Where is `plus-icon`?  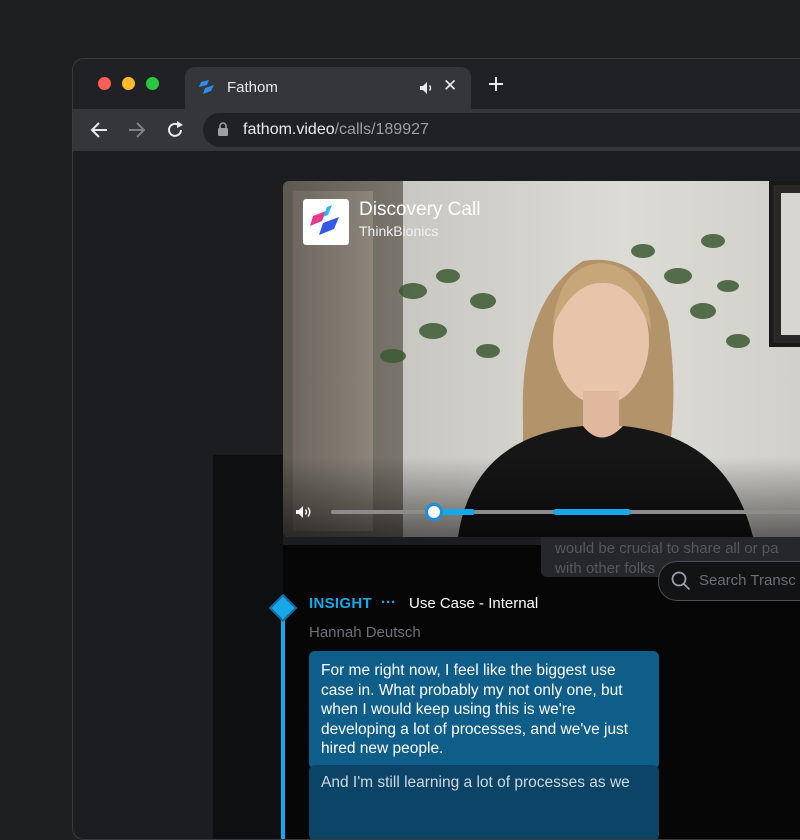 plus-icon is located at coordinates (496, 84).